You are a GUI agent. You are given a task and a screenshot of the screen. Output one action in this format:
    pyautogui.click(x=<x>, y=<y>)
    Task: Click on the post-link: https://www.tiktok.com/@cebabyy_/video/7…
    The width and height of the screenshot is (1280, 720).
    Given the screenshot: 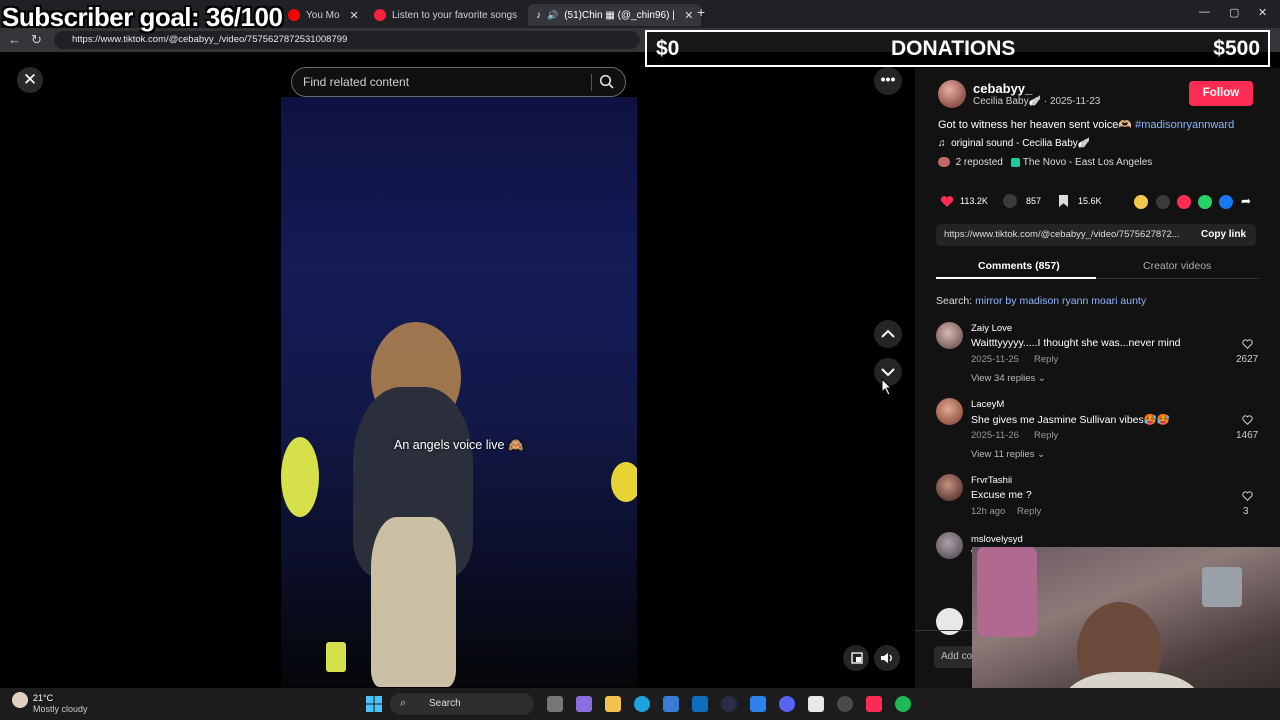 What is the action you would take?
    pyautogui.click(x=1062, y=234)
    